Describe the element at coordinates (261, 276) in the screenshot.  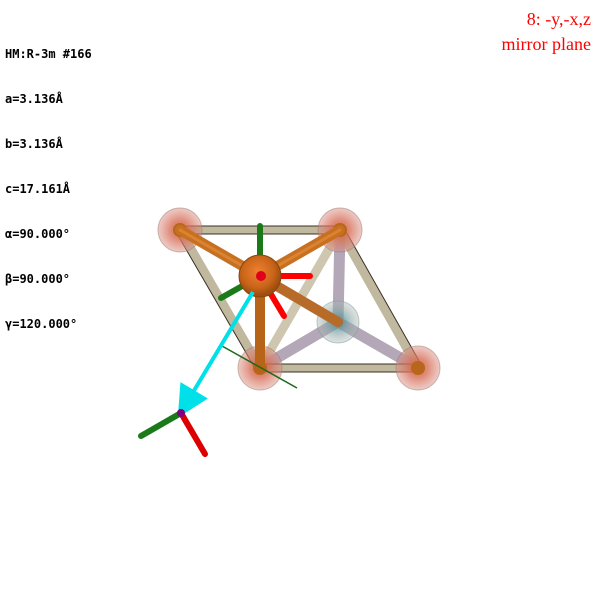
I see `atom-center-marker` at that location.